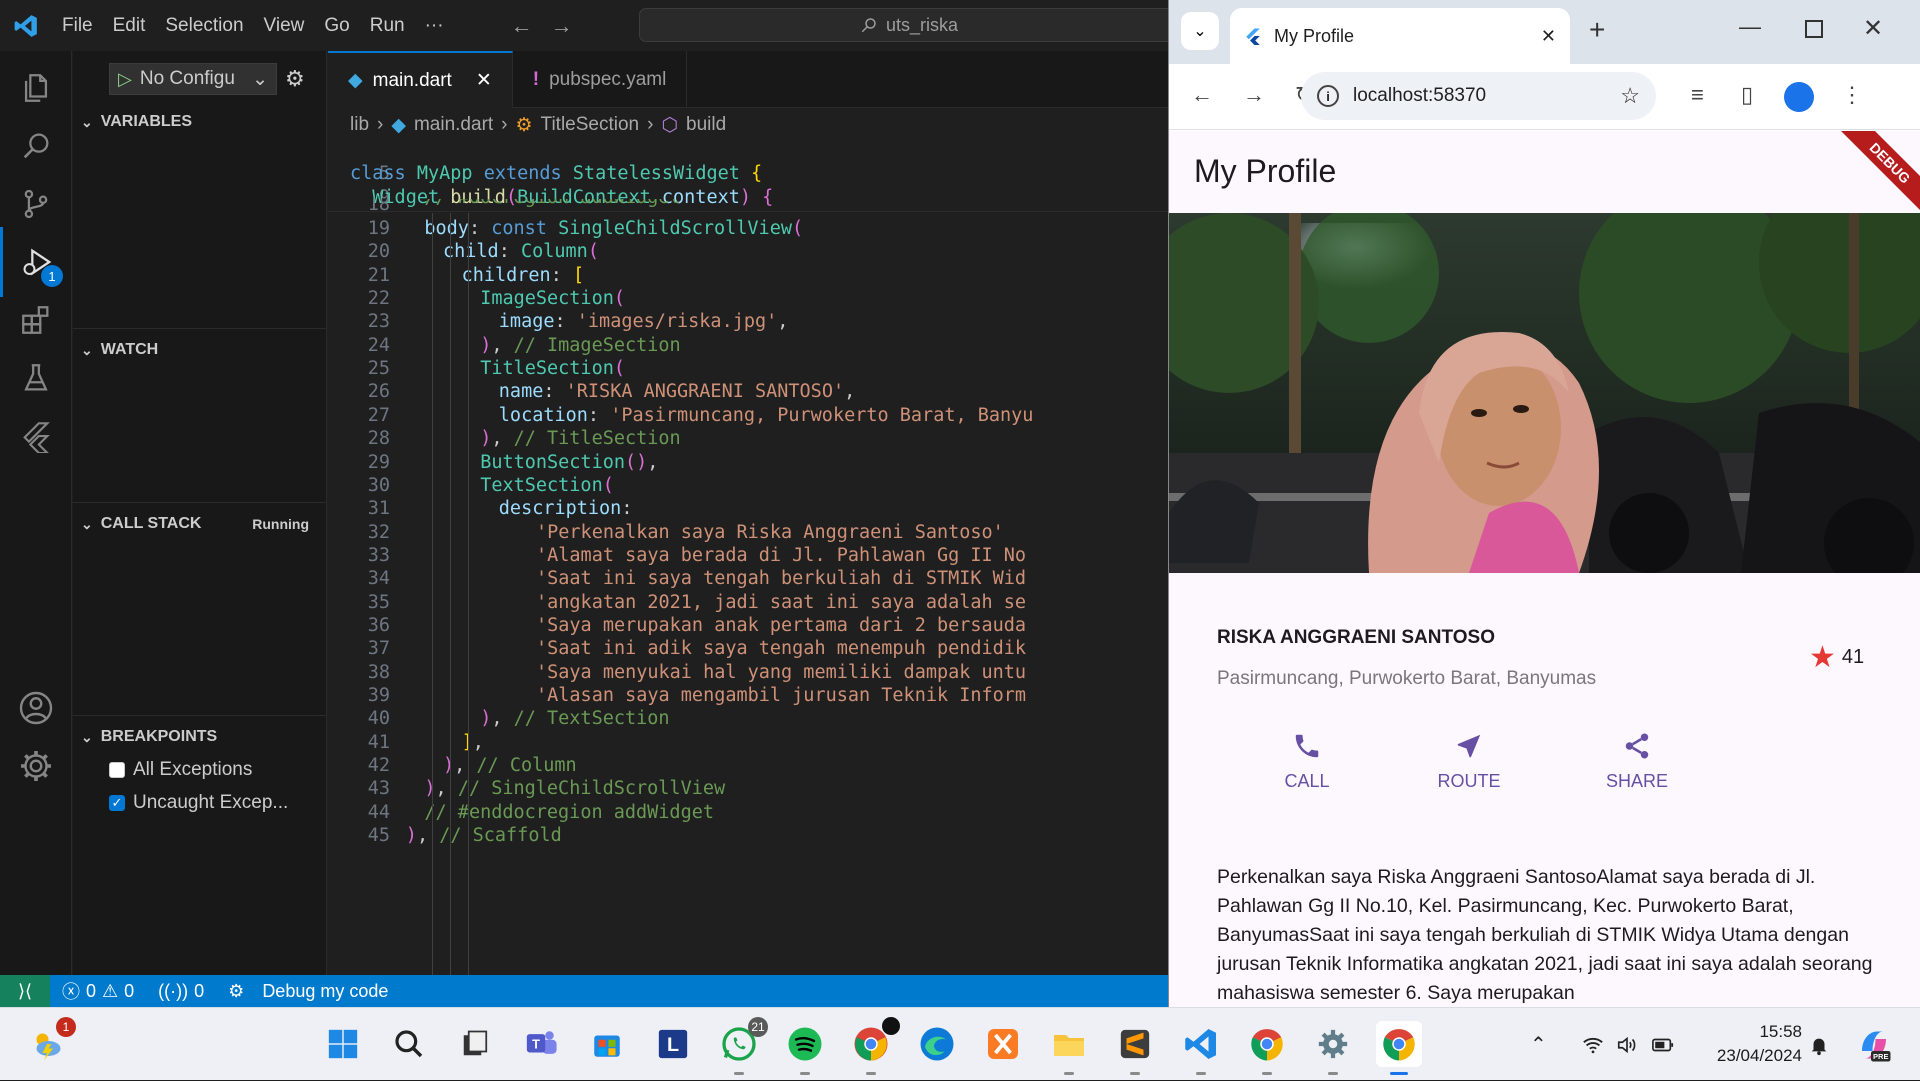  Describe the element at coordinates (748, 835) in the screenshot. I see `code-line: 45), // Scaffold` at that location.